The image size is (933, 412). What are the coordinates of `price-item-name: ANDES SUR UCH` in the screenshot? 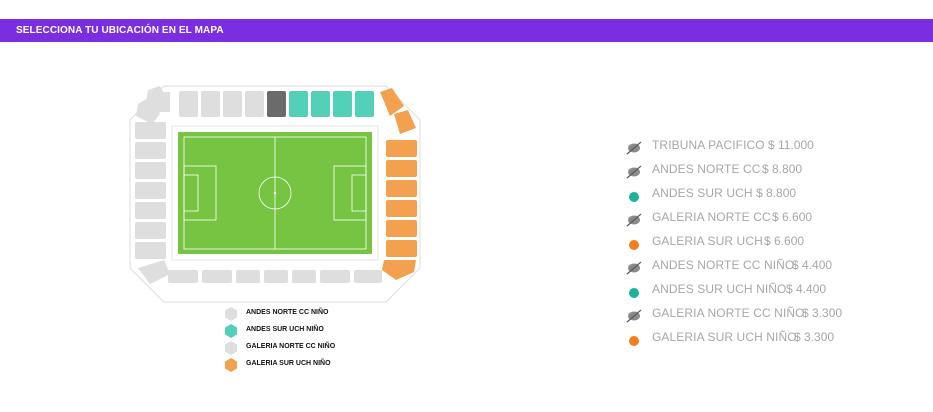 It's located at (702, 193).